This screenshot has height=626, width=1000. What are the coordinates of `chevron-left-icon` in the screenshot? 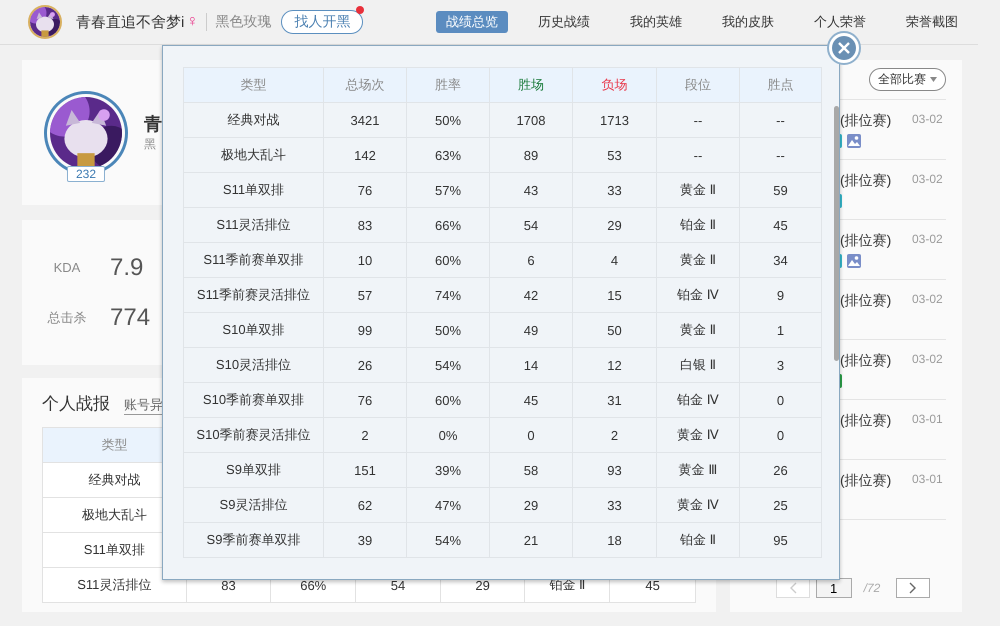 It's located at (792, 588).